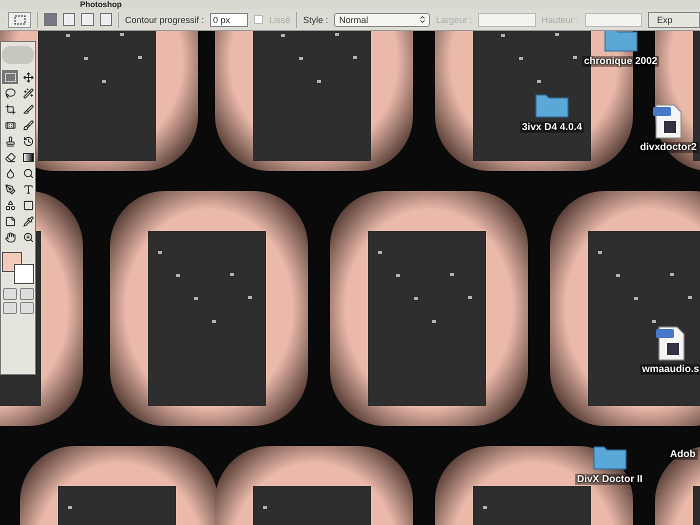  What do you see at coordinates (674, 20) in the screenshot?
I see `browser-button: Exp` at bounding box center [674, 20].